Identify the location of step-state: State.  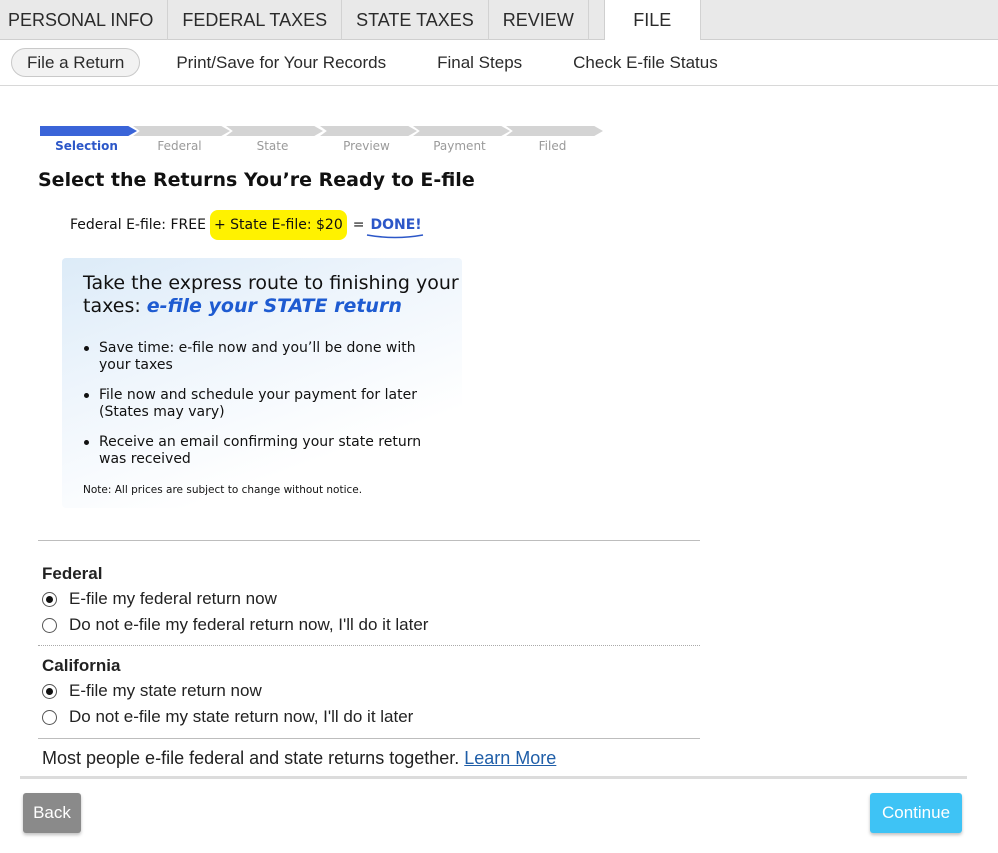
(274, 139).